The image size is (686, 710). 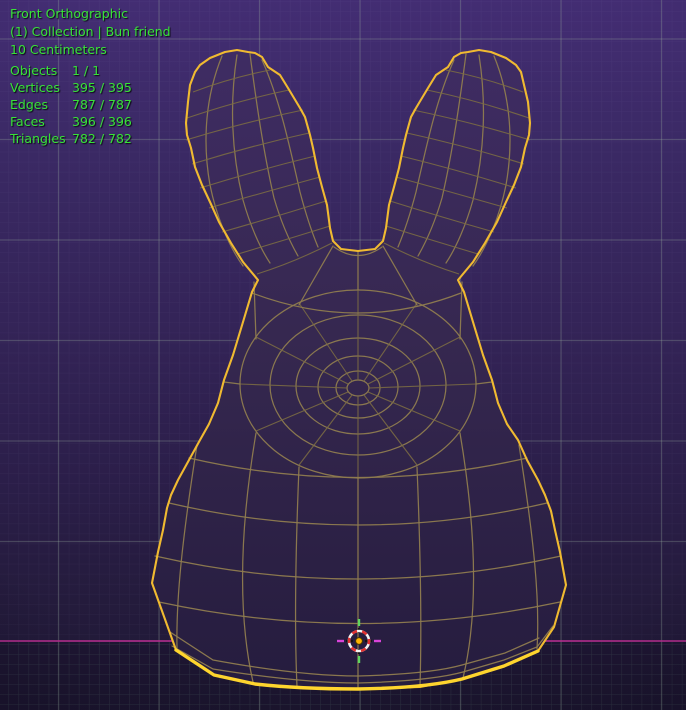 What do you see at coordinates (102, 121) in the screenshot?
I see `stat-value: 396 / 396` at bounding box center [102, 121].